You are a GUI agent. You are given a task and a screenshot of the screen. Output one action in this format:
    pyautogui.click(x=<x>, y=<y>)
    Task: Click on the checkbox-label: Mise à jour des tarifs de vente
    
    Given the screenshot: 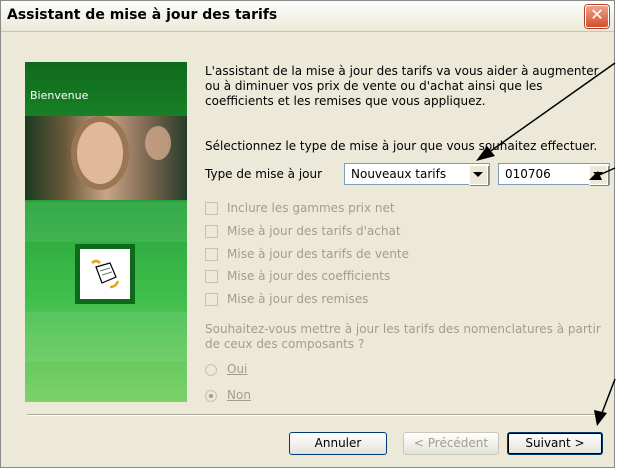 What is the action you would take?
    pyautogui.click(x=318, y=254)
    